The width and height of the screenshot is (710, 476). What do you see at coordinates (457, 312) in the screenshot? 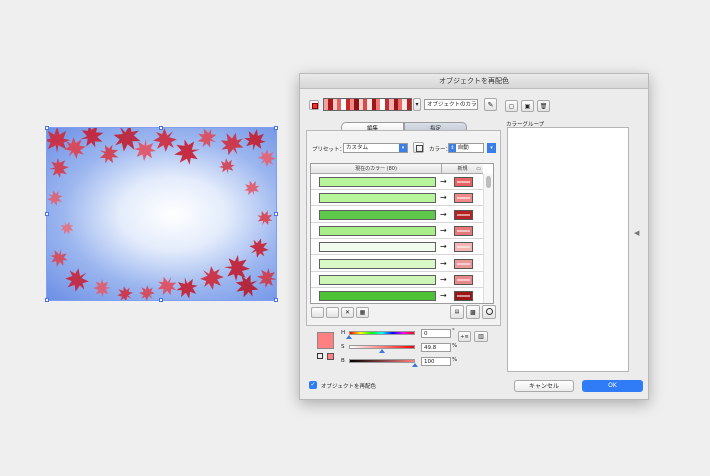
I see `randomize-order-button: ▤` at bounding box center [457, 312].